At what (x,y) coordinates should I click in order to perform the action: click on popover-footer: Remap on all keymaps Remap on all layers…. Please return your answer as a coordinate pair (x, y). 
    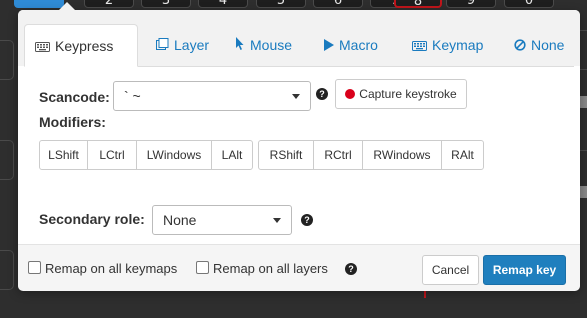
    Looking at the image, I should click on (299, 267).